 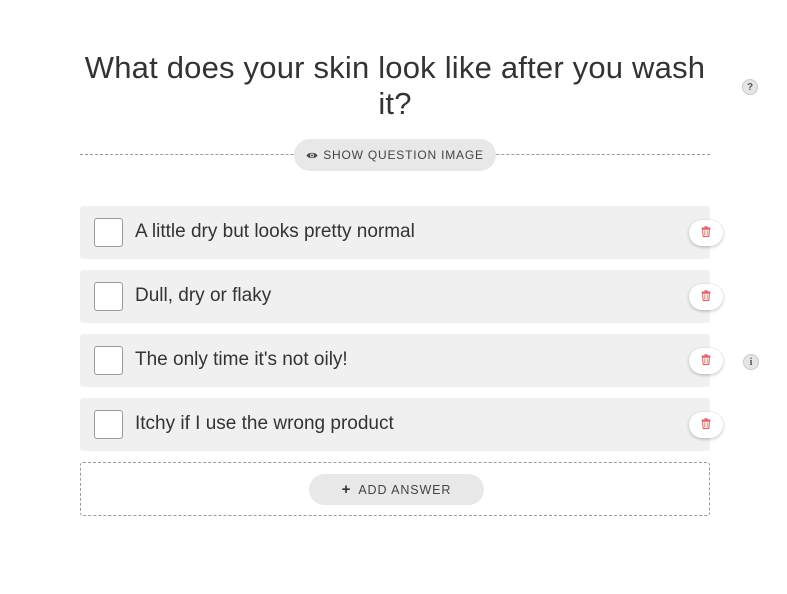 What do you see at coordinates (312, 155) in the screenshot?
I see `eye-icon` at bounding box center [312, 155].